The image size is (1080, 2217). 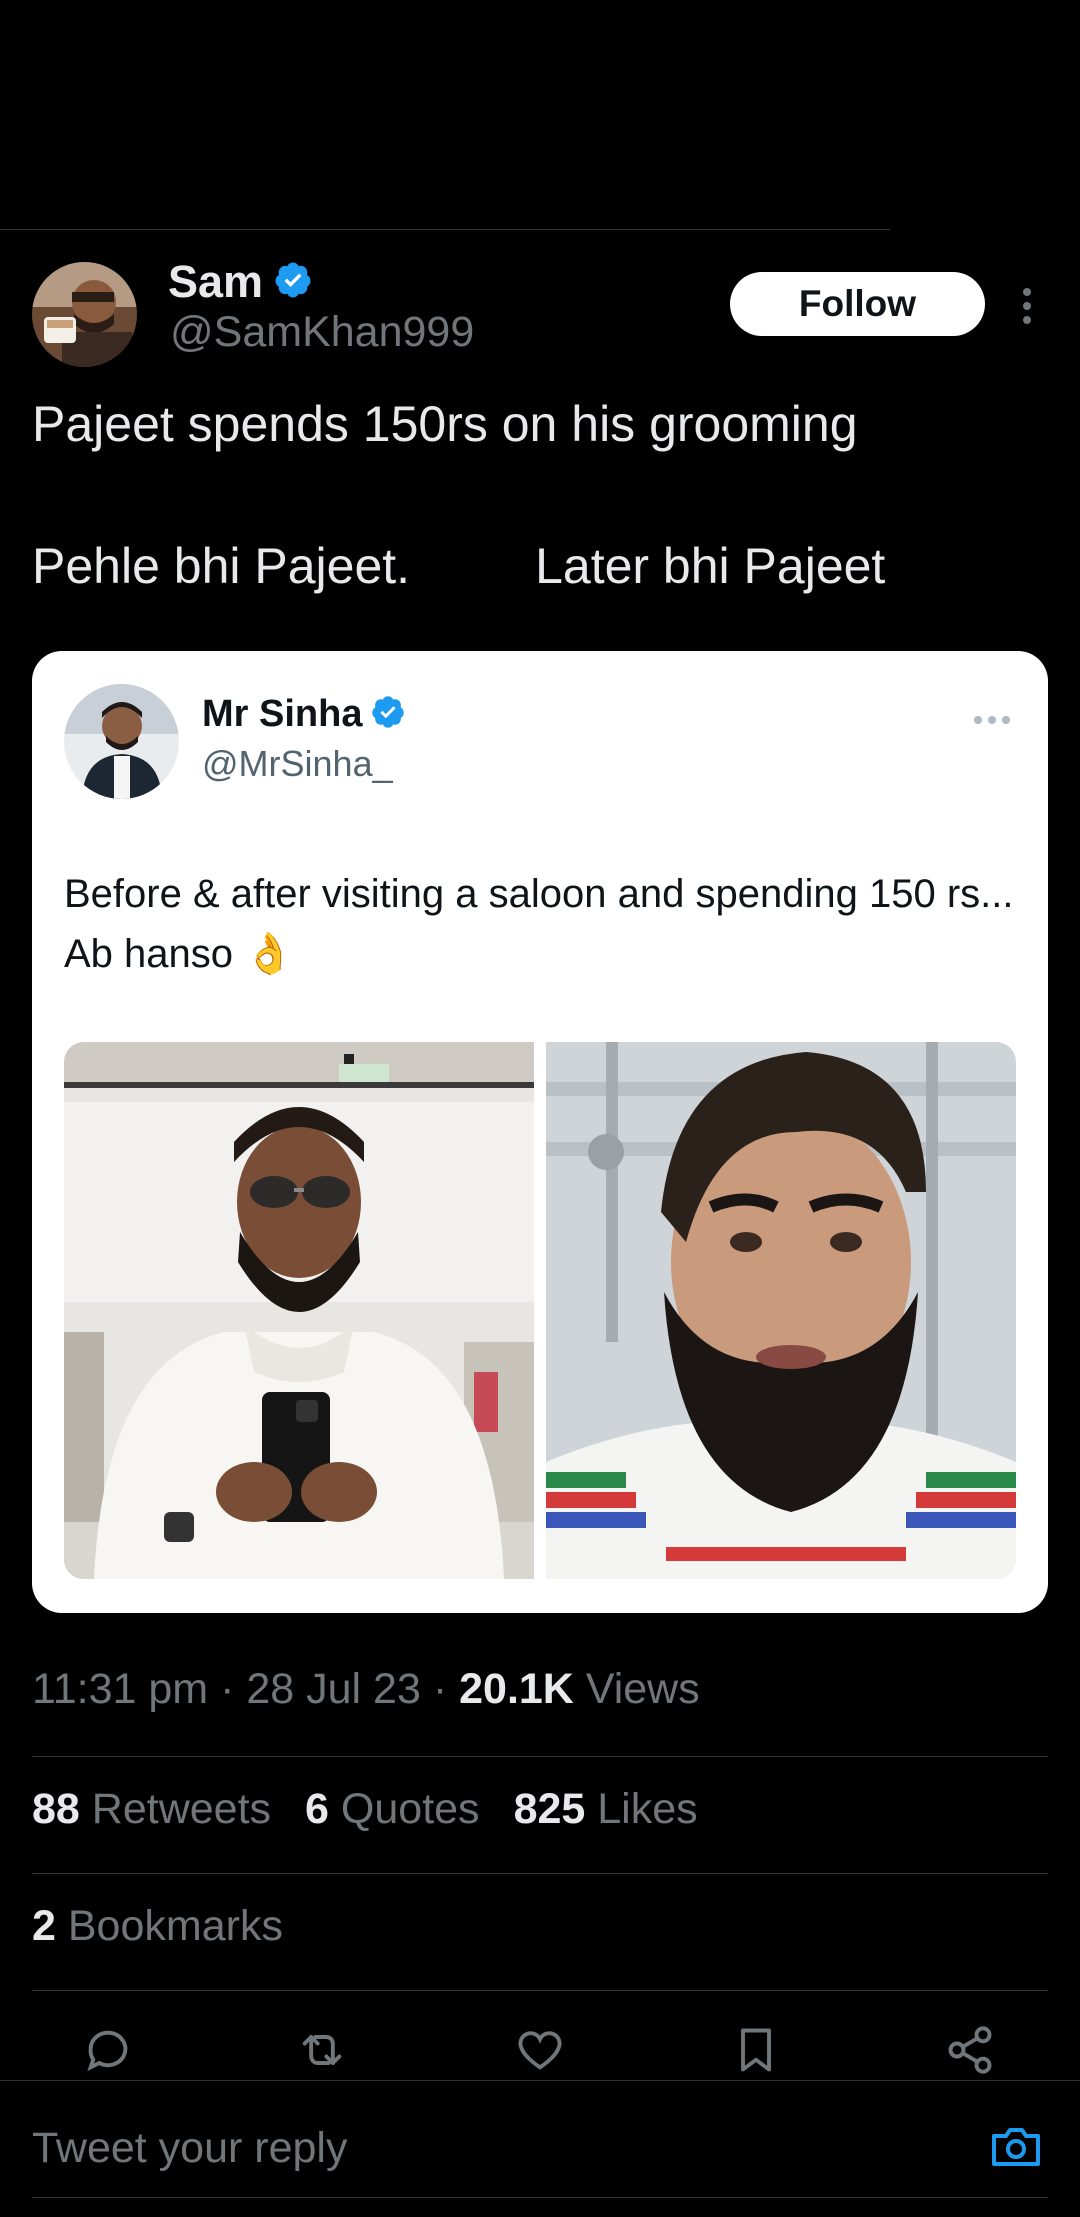 I want to click on author-name: Sam, so click(x=215, y=282).